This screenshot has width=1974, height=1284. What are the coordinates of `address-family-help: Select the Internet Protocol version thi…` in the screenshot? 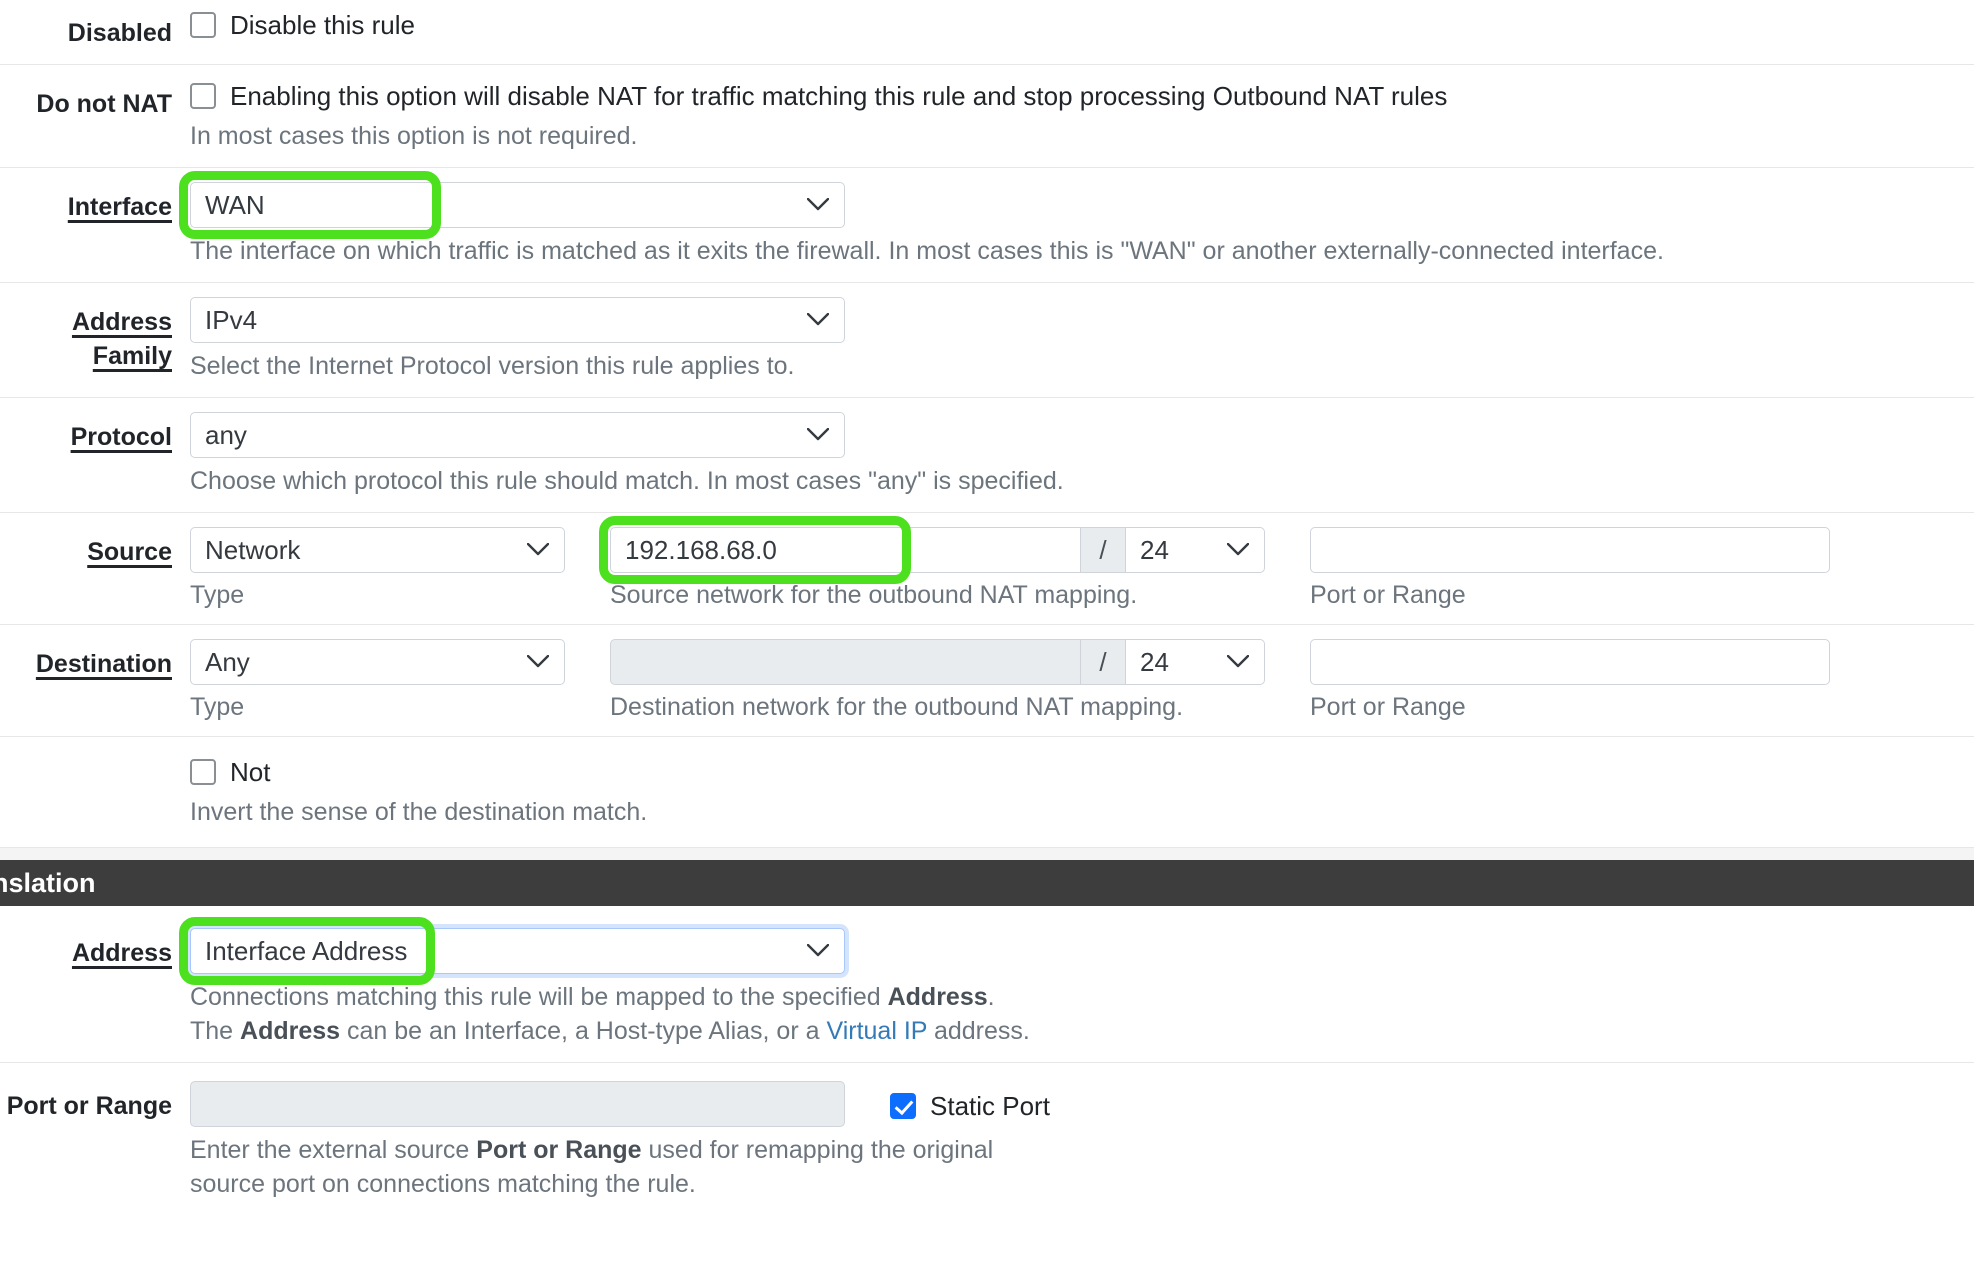 It's located at (492, 366).